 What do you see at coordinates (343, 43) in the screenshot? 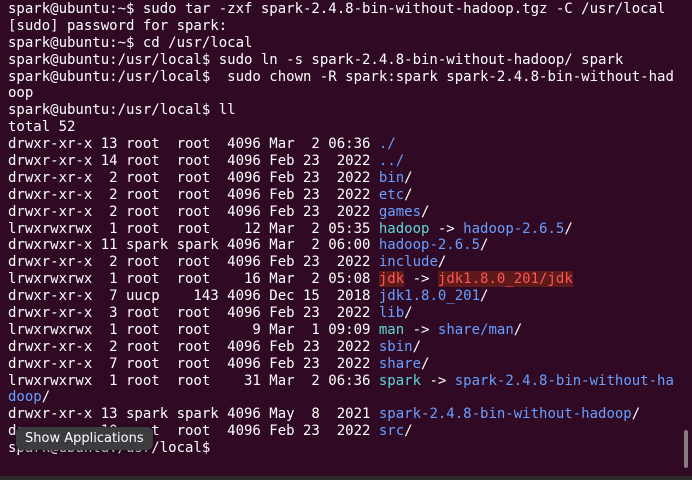
I see `terminal-line: spark@ubuntu:~$ cd /usr/local` at bounding box center [343, 43].